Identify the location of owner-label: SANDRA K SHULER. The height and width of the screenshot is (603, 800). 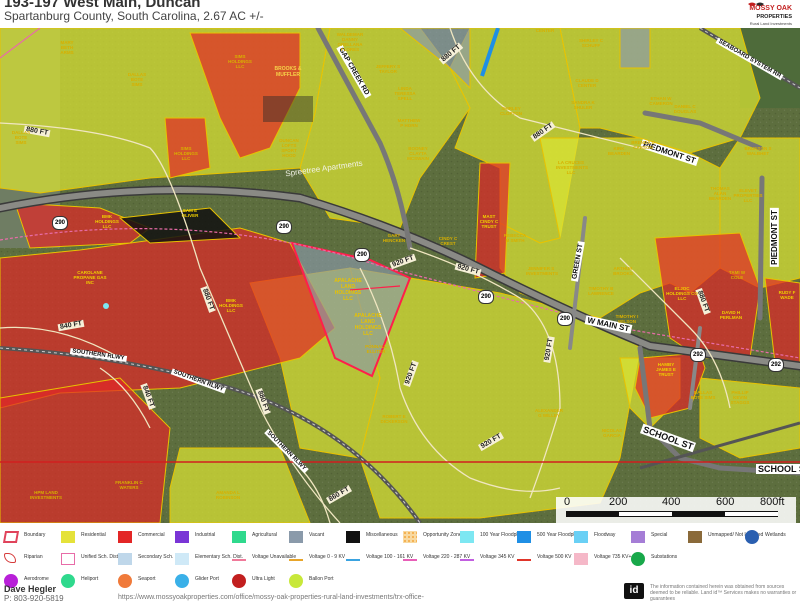
(583, 105).